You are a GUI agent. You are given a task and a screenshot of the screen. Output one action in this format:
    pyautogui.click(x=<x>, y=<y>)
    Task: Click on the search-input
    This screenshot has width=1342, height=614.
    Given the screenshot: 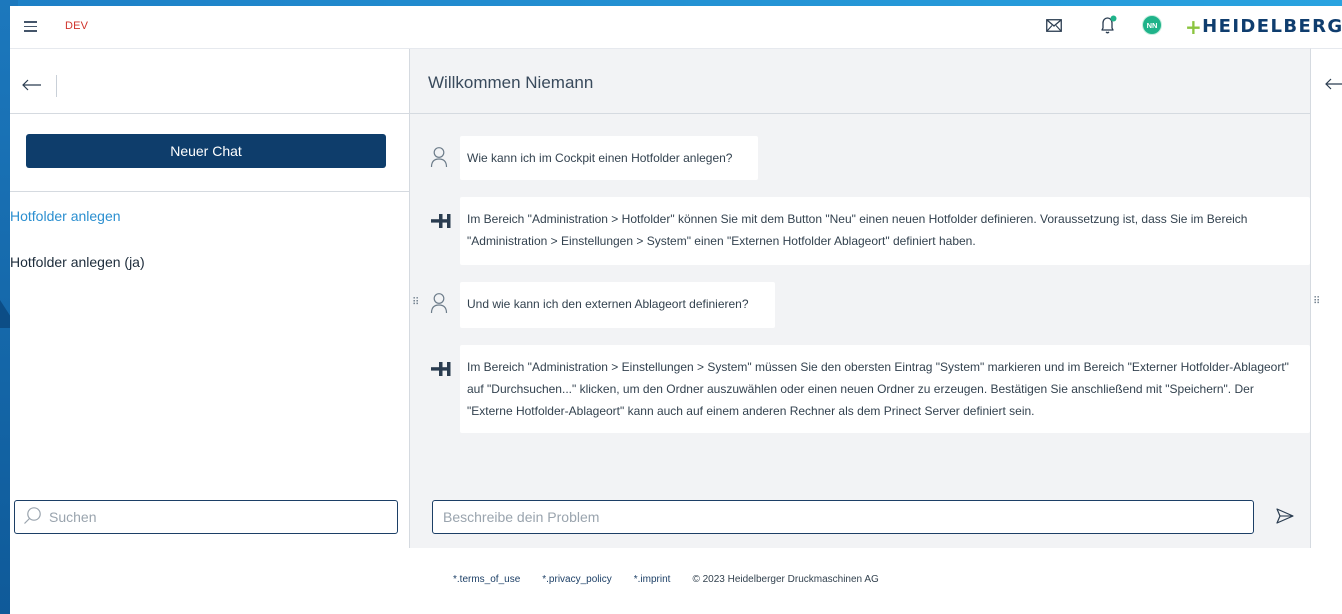 What is the action you would take?
    pyautogui.click(x=214, y=517)
    